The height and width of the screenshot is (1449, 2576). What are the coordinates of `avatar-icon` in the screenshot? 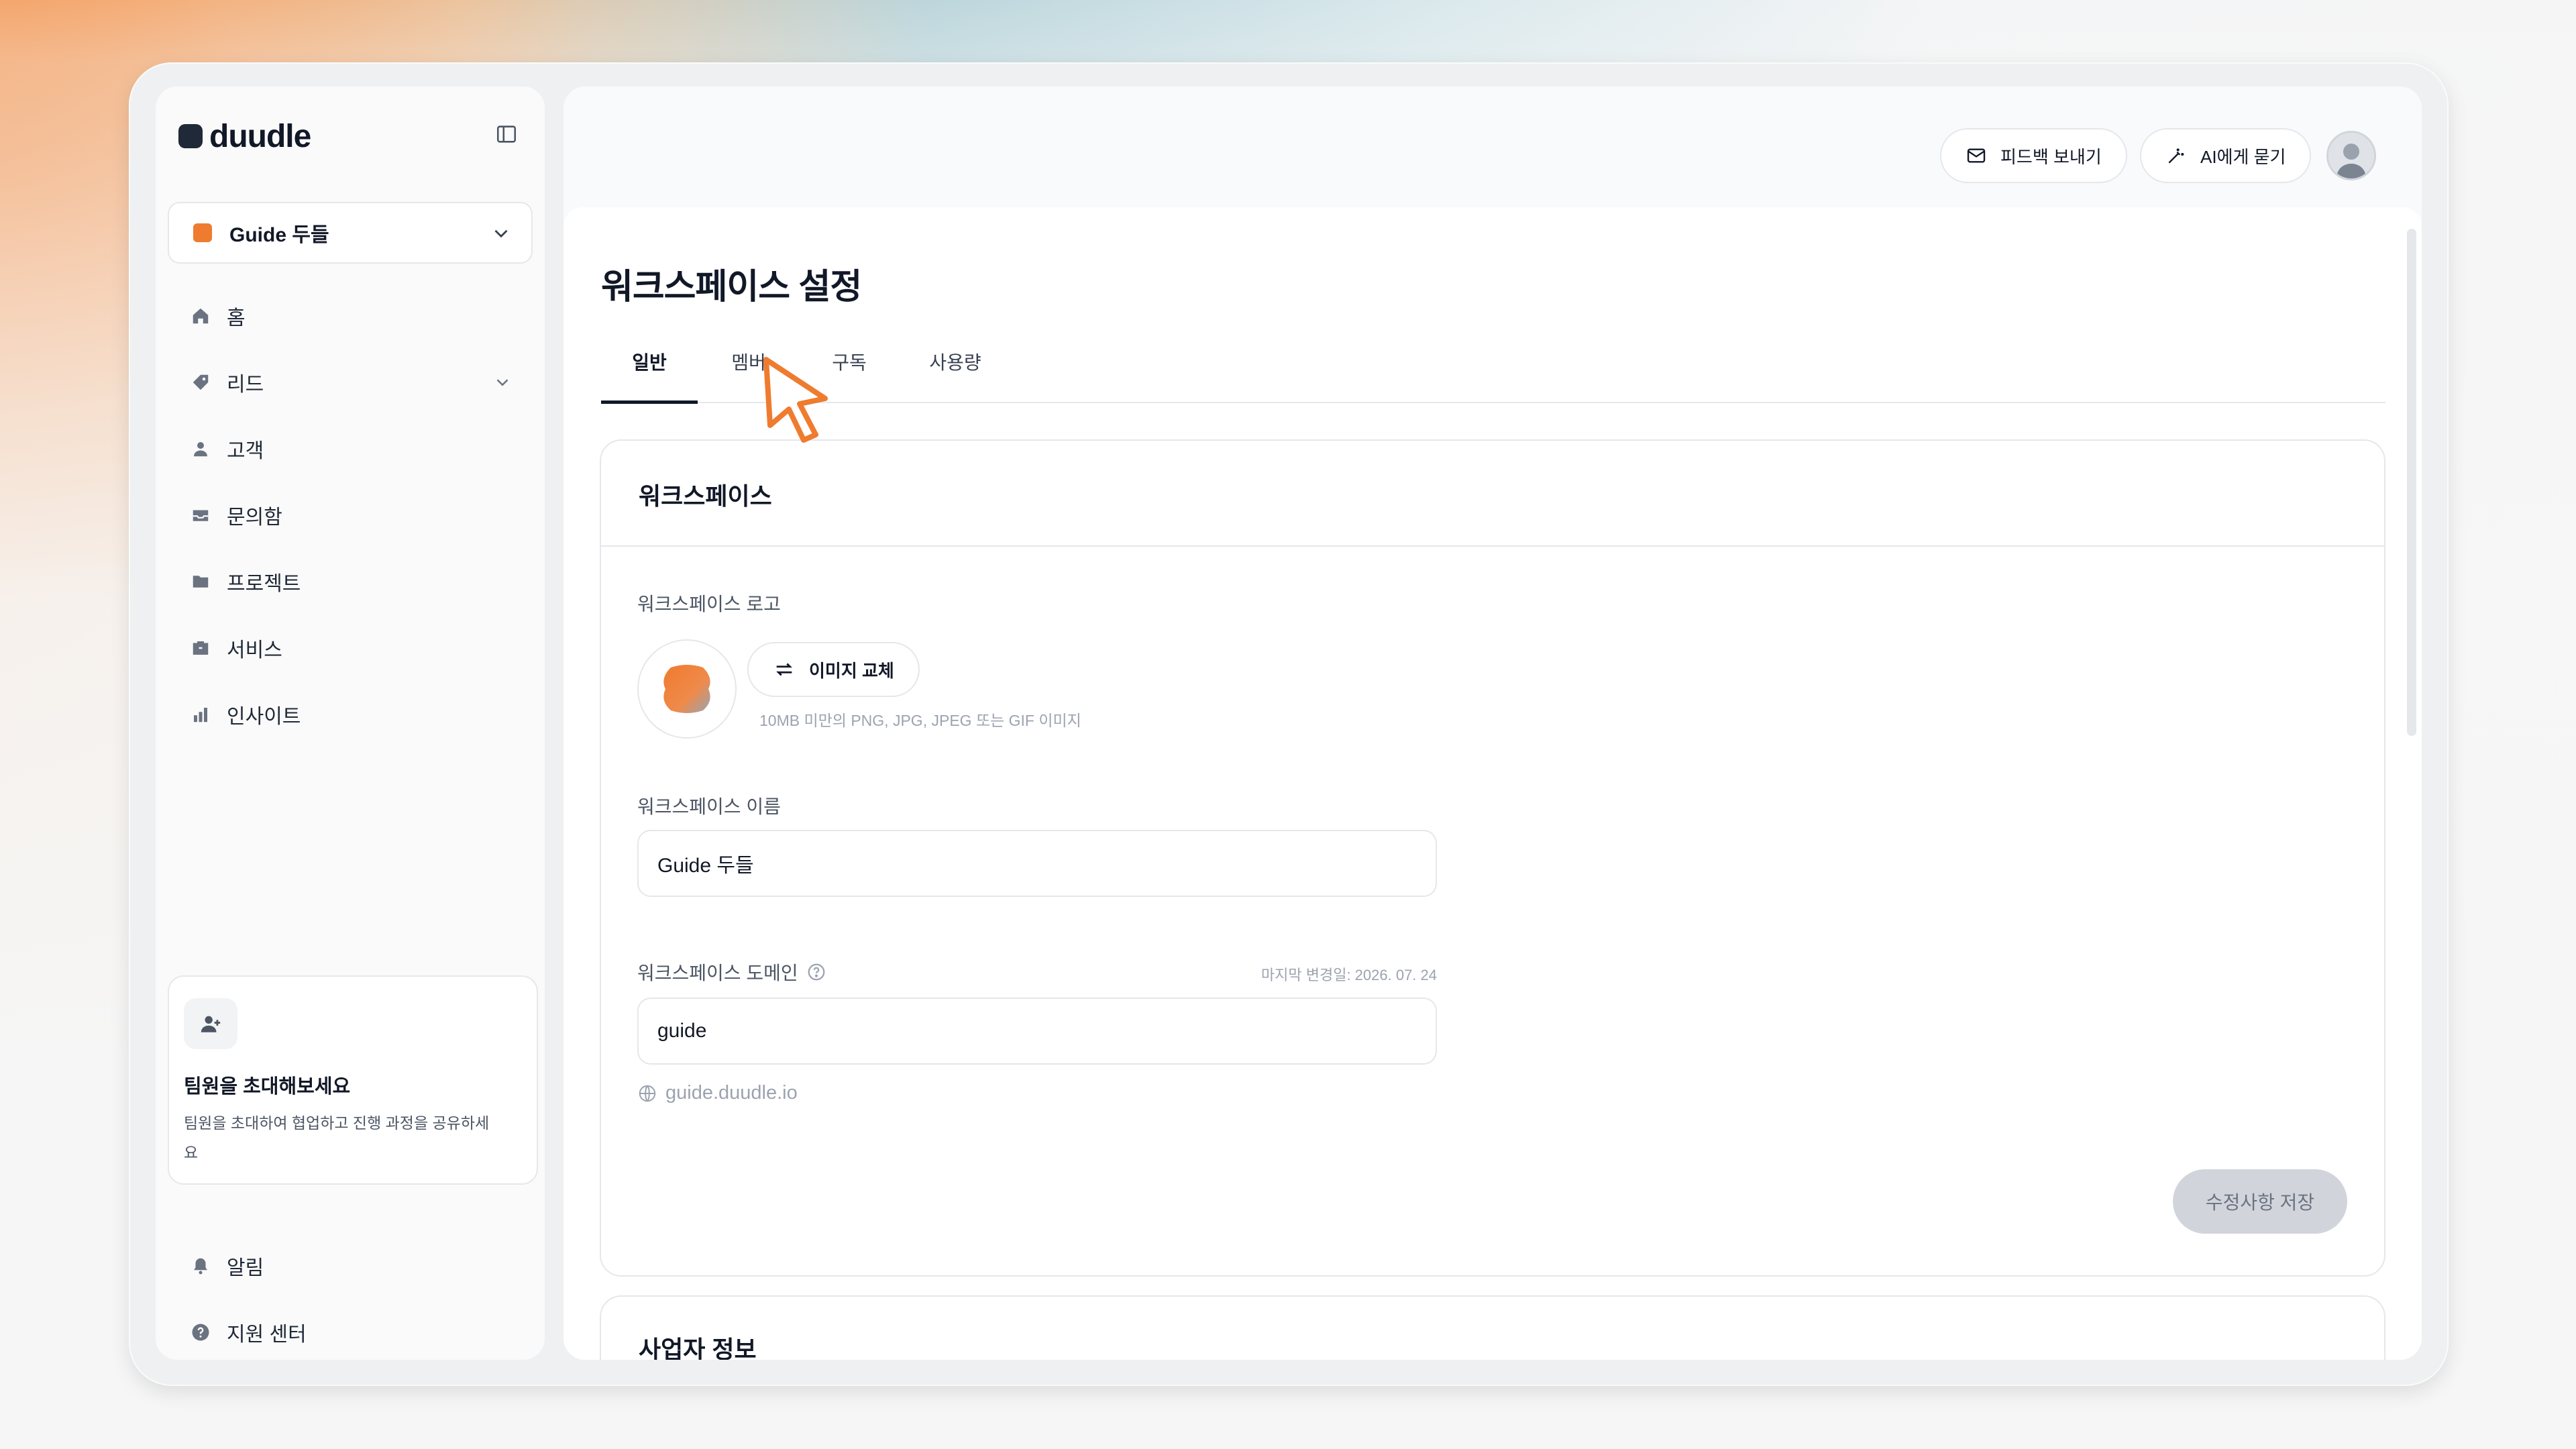 It's located at (2351, 155).